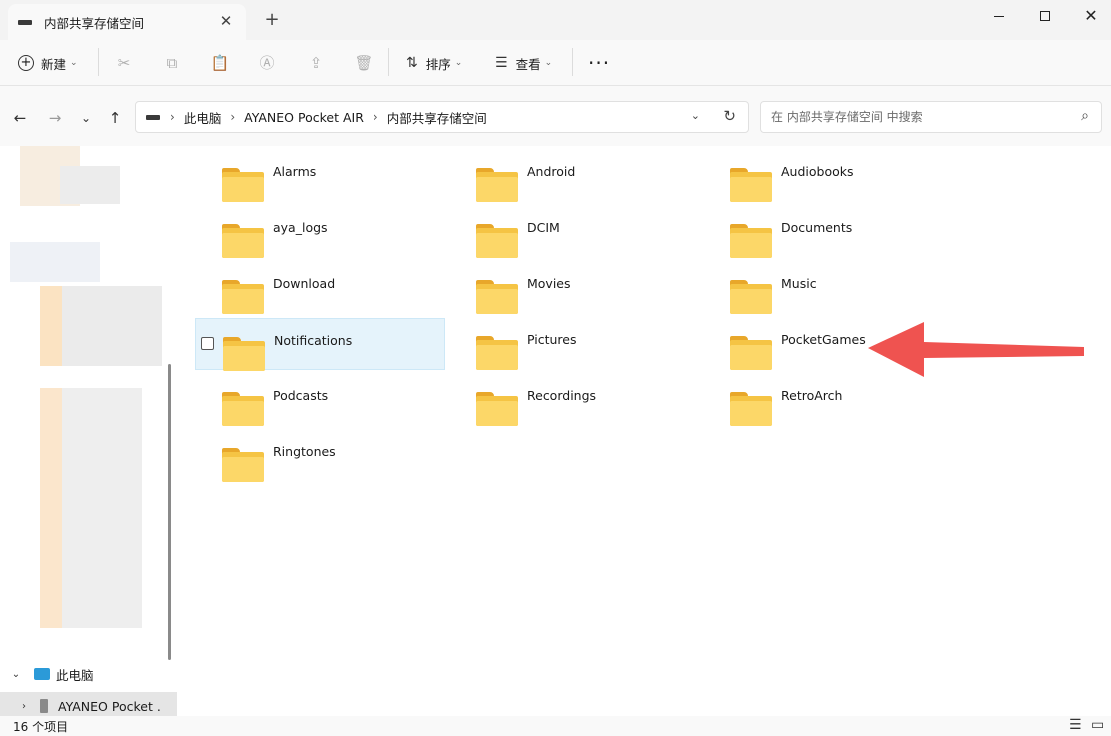  I want to click on search-input, so click(911, 117).